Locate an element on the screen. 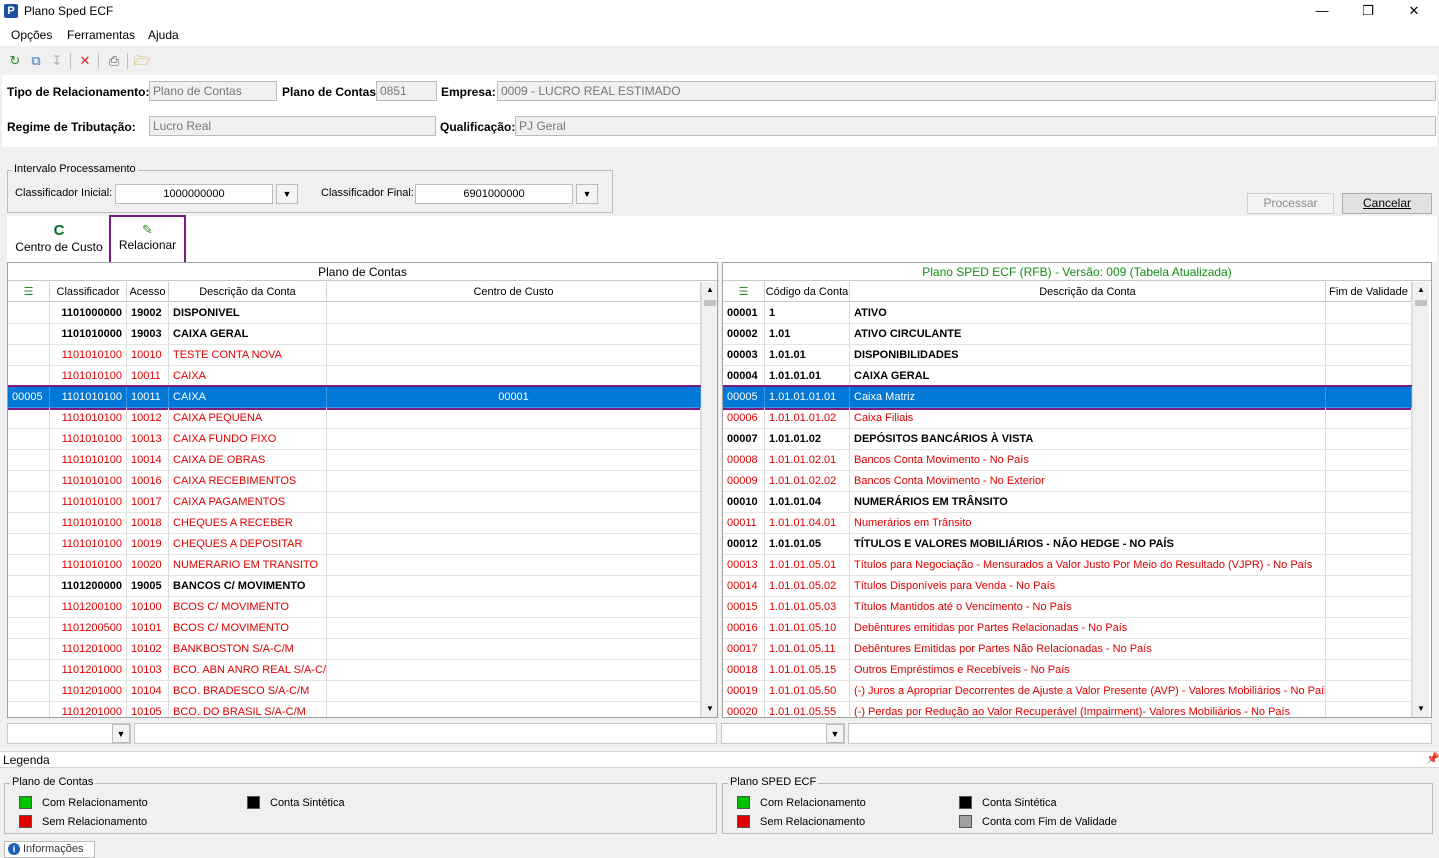  right-grid-scrollbar: ▲ ▼ is located at coordinates (1420, 499).